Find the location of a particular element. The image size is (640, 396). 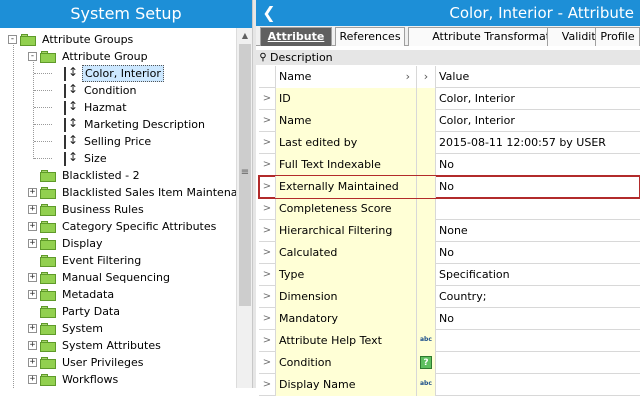

help-icon: ? is located at coordinates (426, 362).